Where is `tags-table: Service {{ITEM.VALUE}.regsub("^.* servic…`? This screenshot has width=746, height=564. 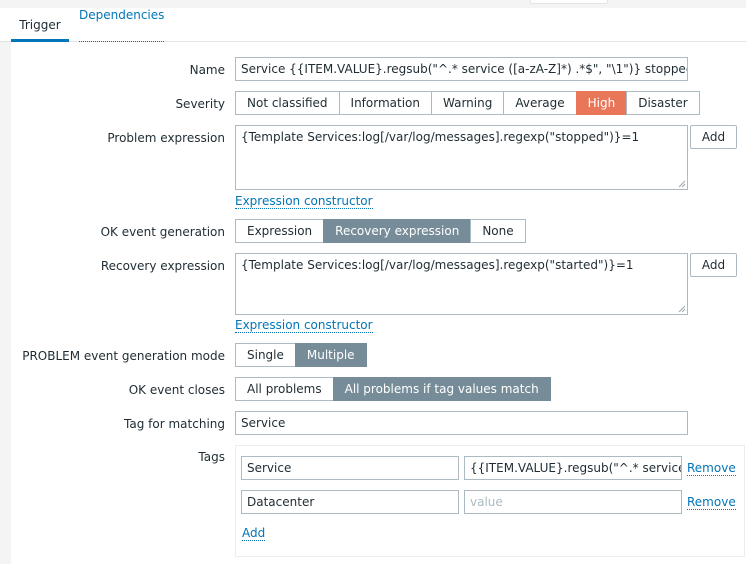 tags-table: Service {{ITEM.VALUE}.regsub("^.* servic… is located at coordinates (490, 501).